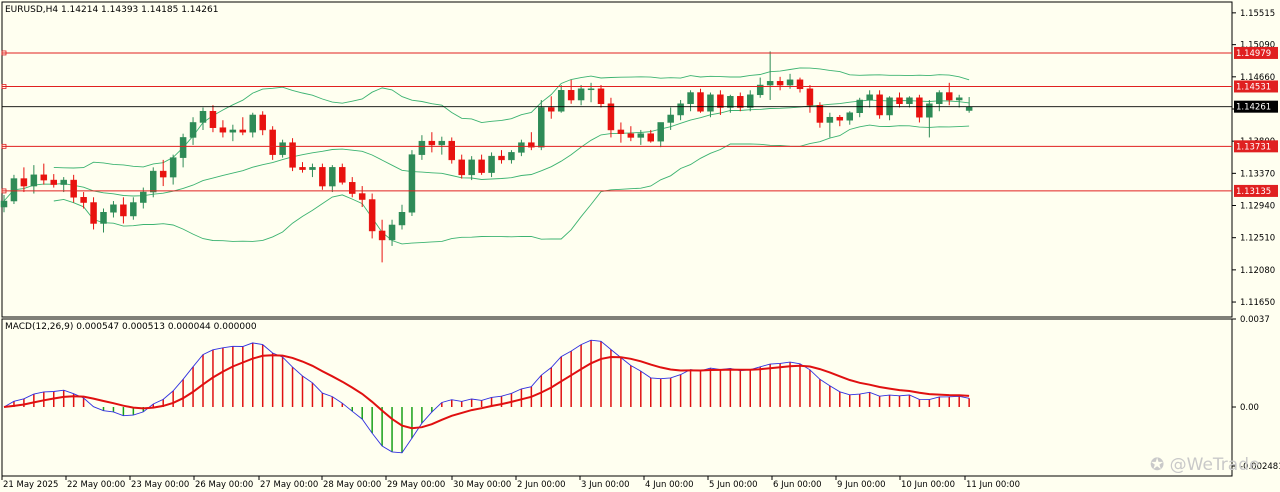 This screenshot has width=1280, height=492. Describe the element at coordinates (1257, 207) in the screenshot. I see `price-tick-label: 1.12940` at that location.